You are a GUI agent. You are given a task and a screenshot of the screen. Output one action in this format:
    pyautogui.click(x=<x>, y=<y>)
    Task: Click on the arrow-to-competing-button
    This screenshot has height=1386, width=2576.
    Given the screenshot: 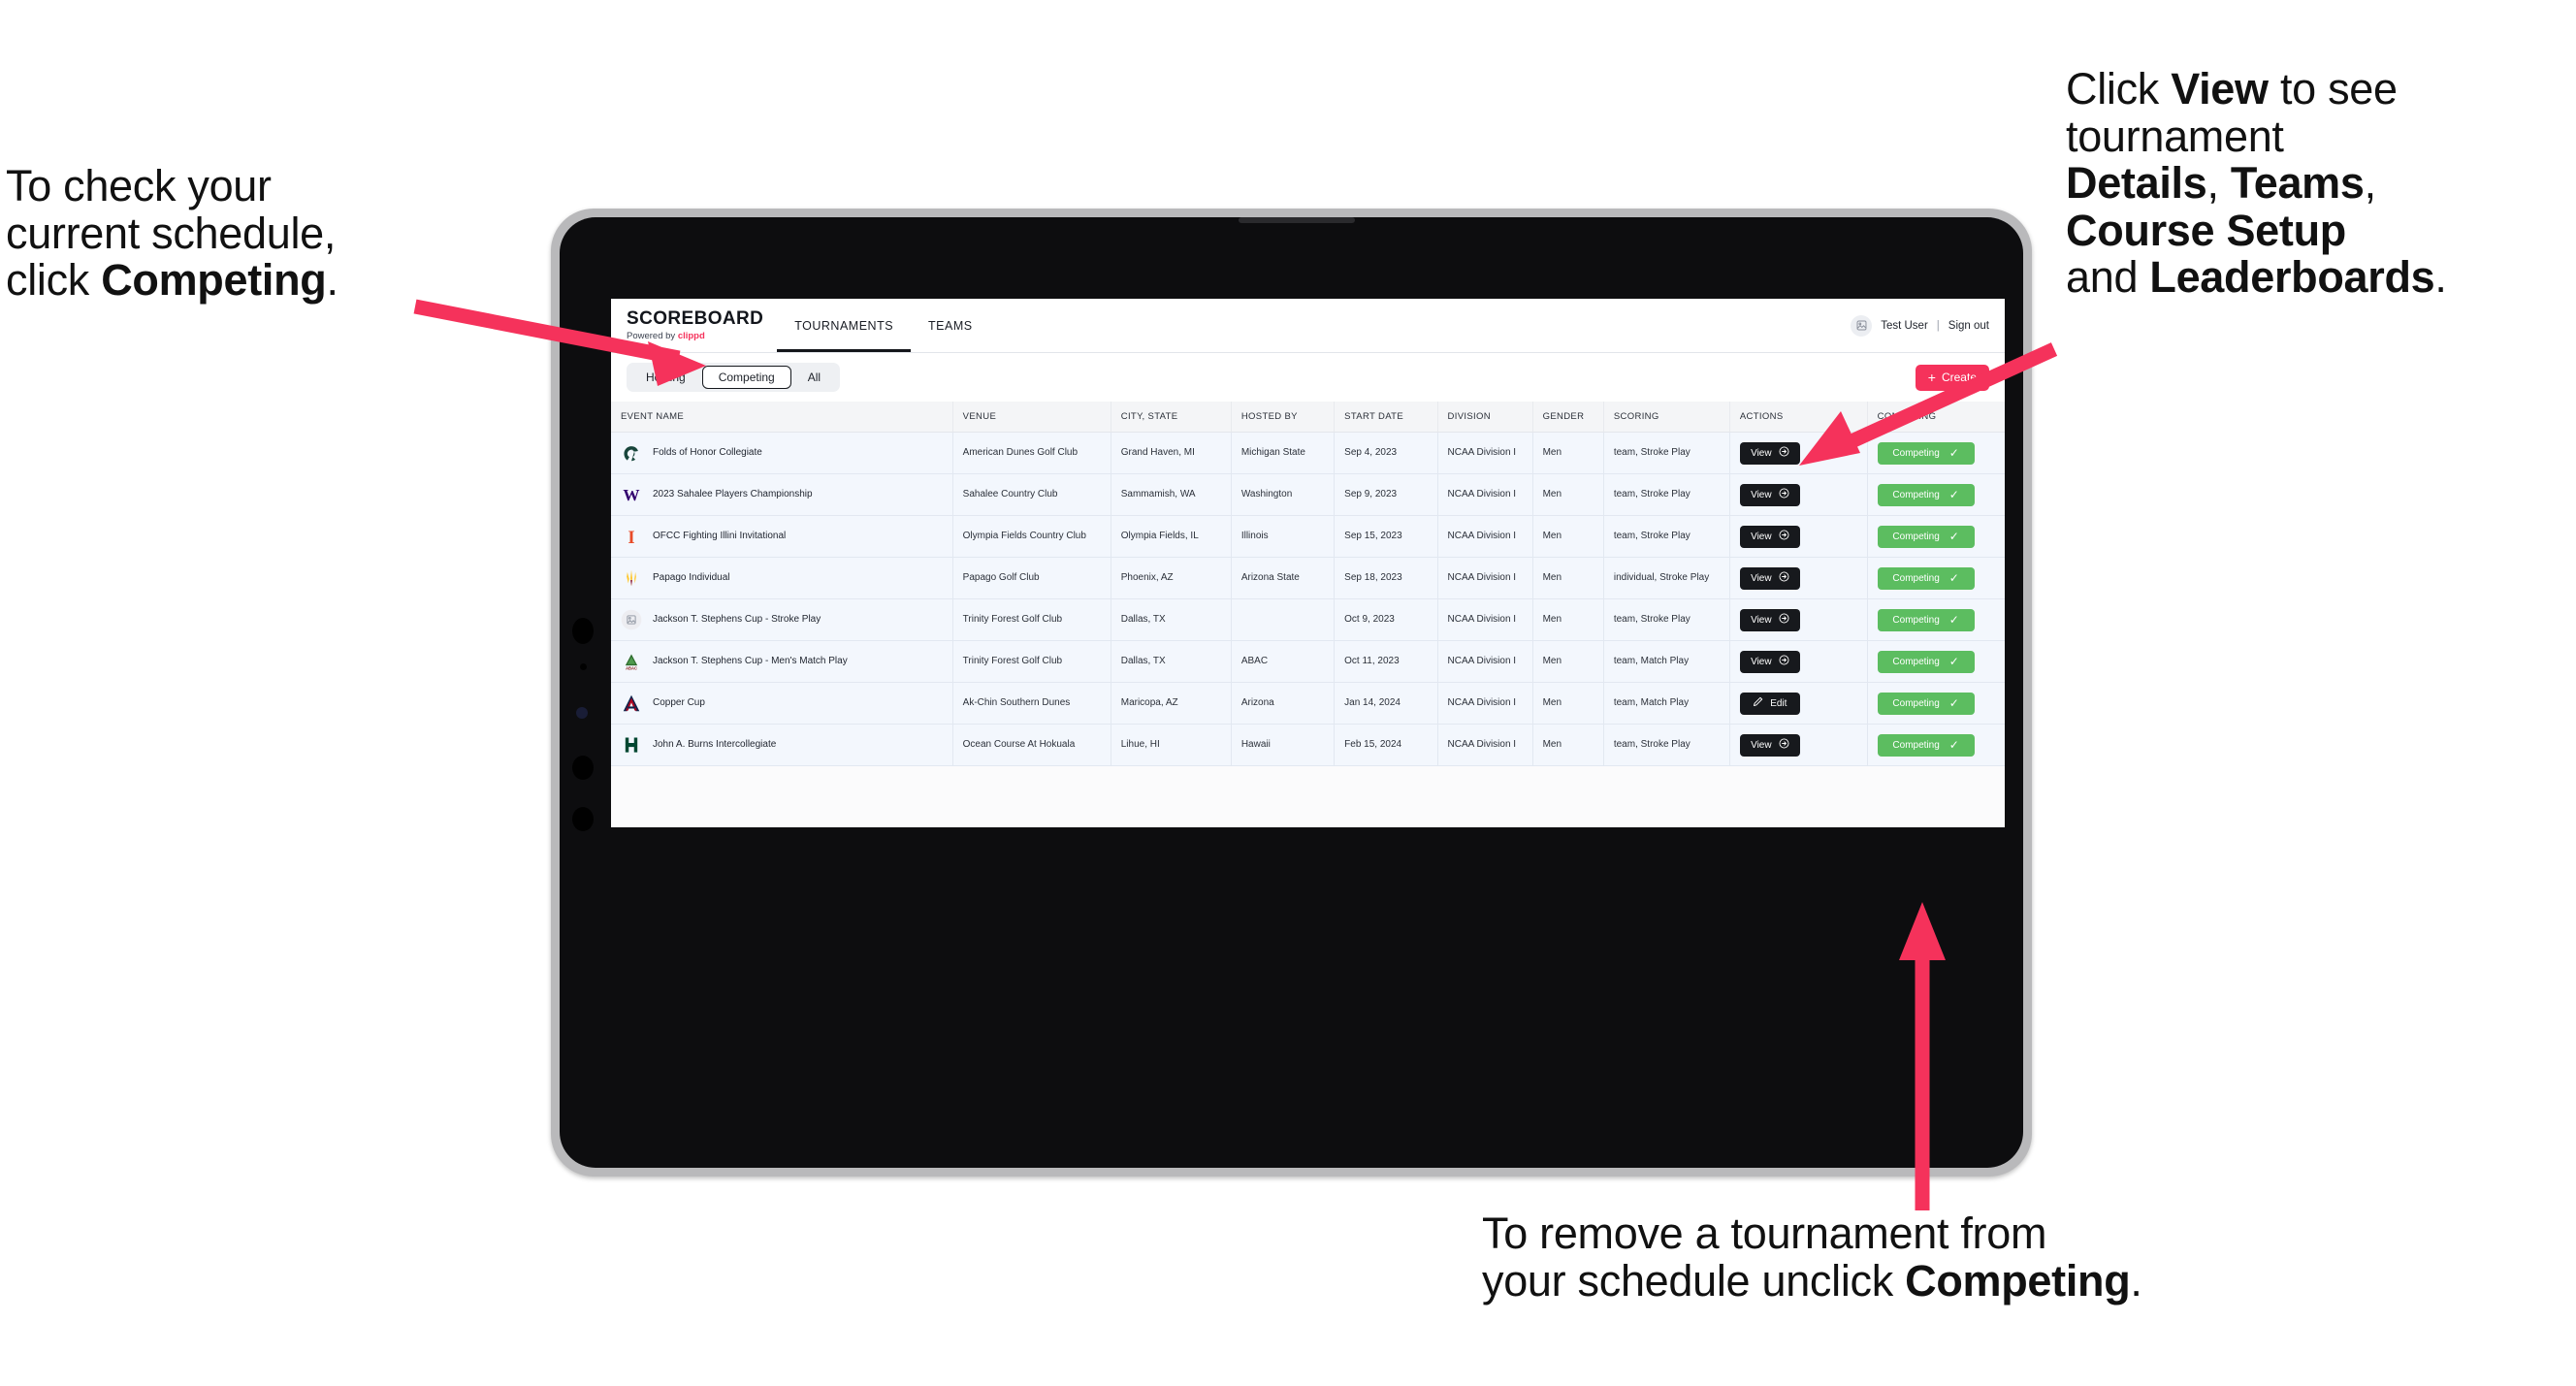 What is the action you would take?
    pyautogui.click(x=1922, y=1056)
    